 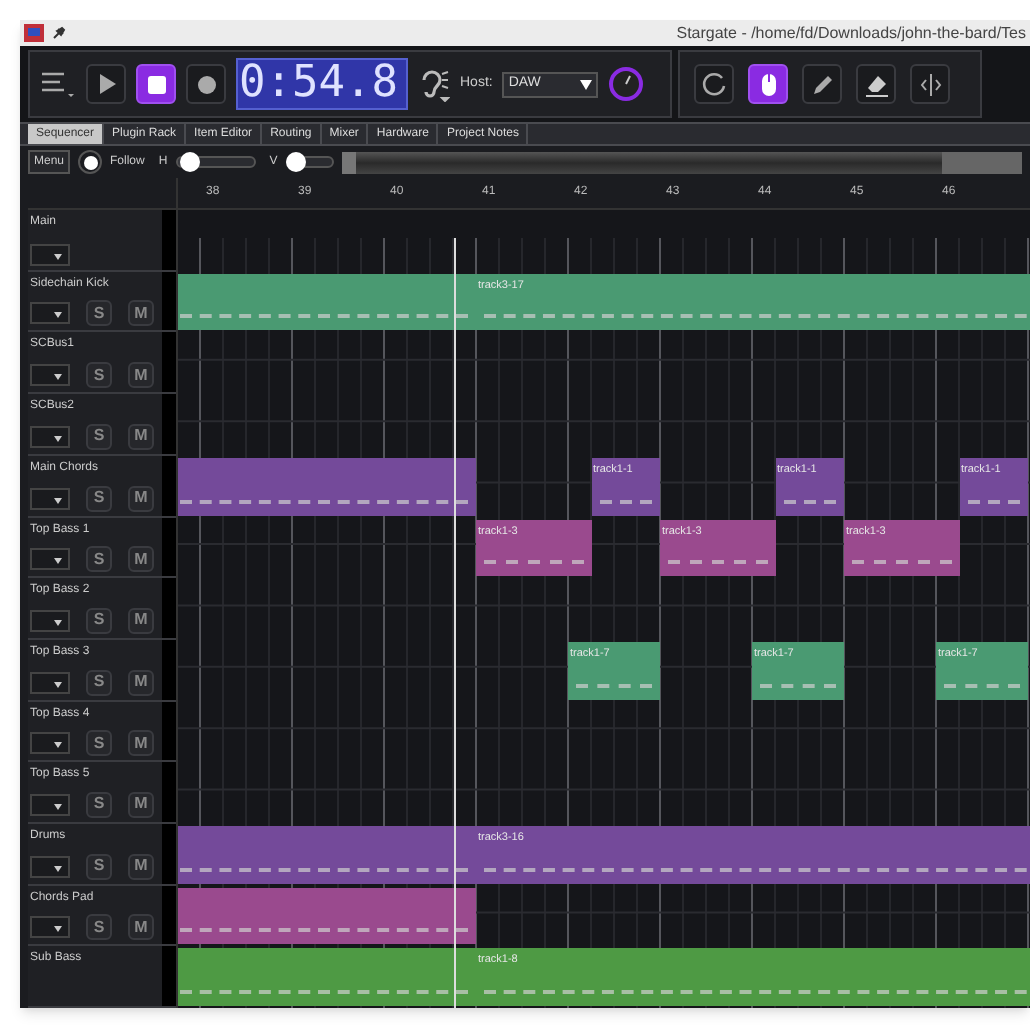 I want to click on mouse-tool-button, so click(x=768, y=84).